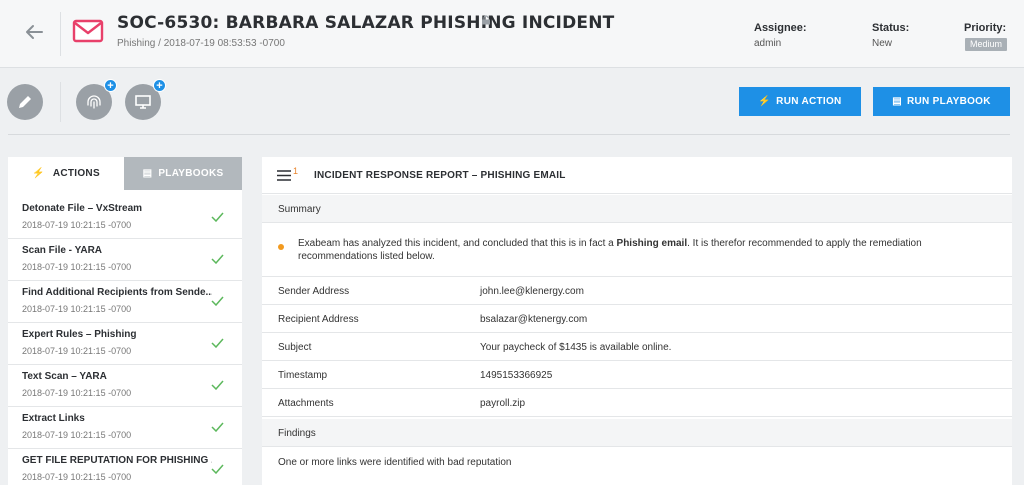 This screenshot has height=485, width=1024. What do you see at coordinates (637, 209) in the screenshot?
I see `summary-section-header: Summary` at bounding box center [637, 209].